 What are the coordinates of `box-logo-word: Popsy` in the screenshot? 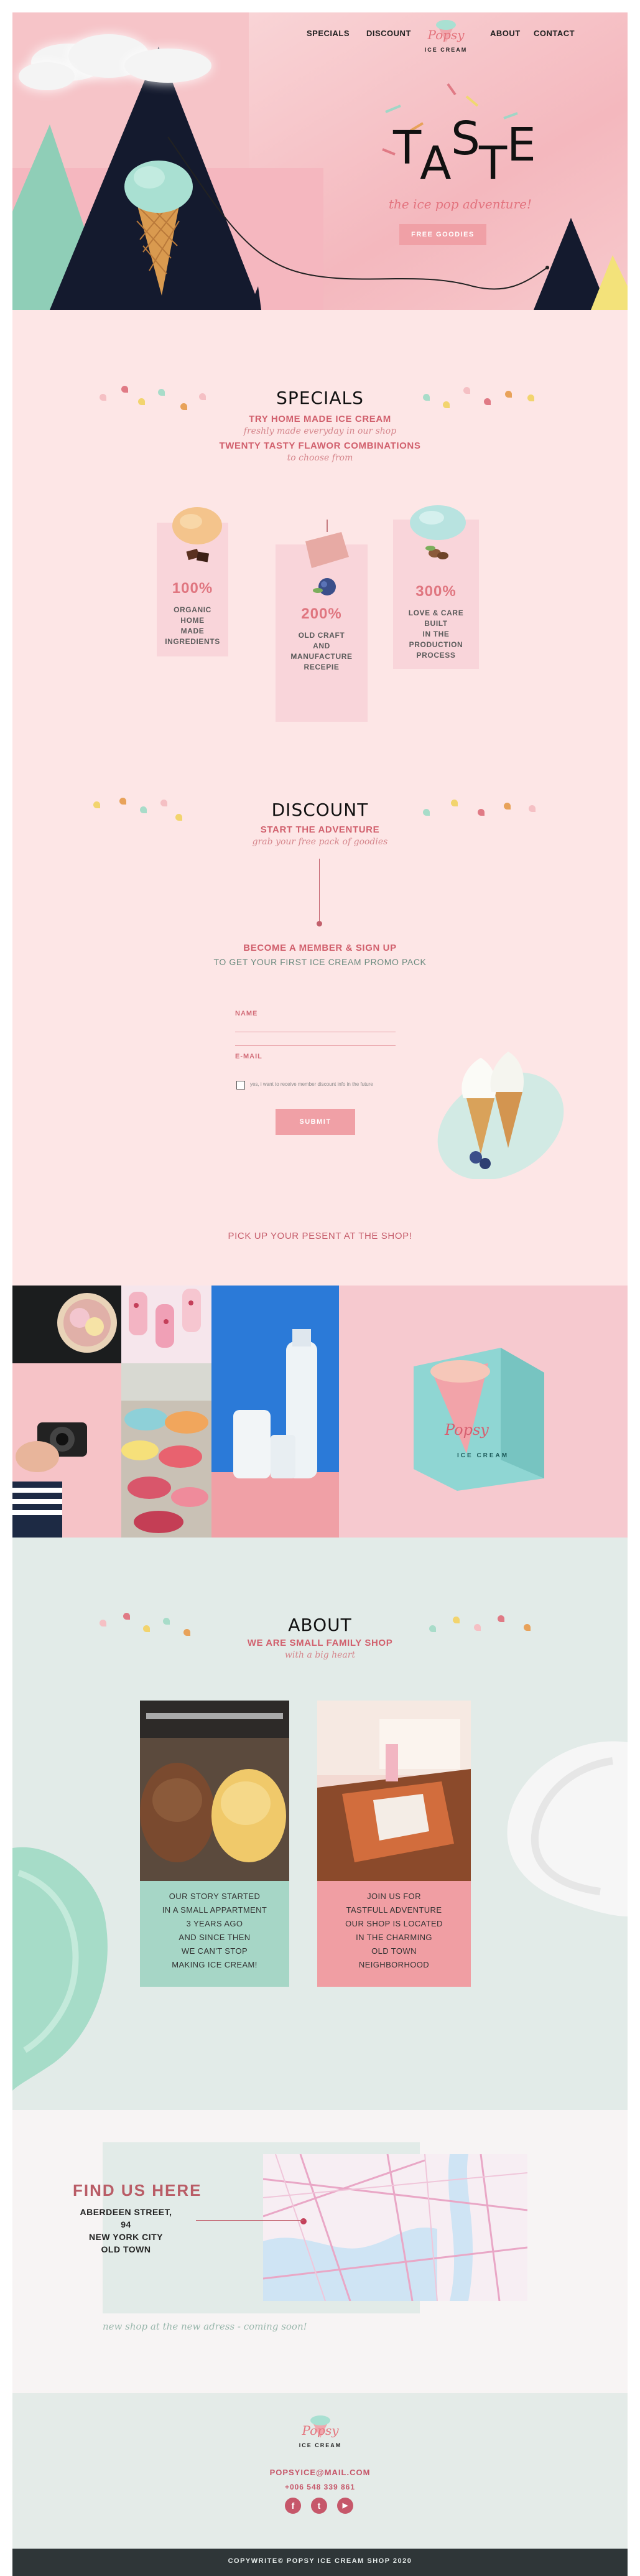 It's located at (467, 1430).